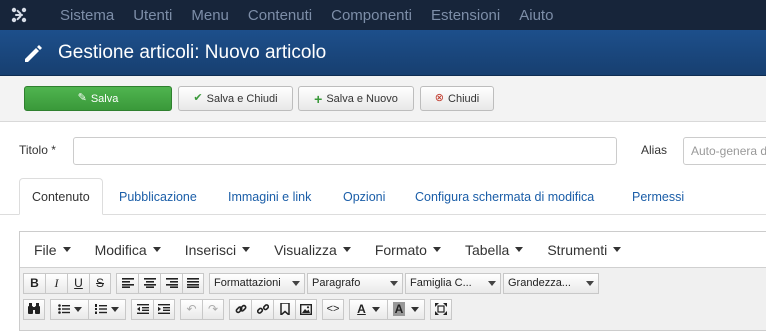 The image size is (766, 331). What do you see at coordinates (383, 53) in the screenshot?
I see `page-header: Gestione articoli: Nuovo articolo` at bounding box center [383, 53].